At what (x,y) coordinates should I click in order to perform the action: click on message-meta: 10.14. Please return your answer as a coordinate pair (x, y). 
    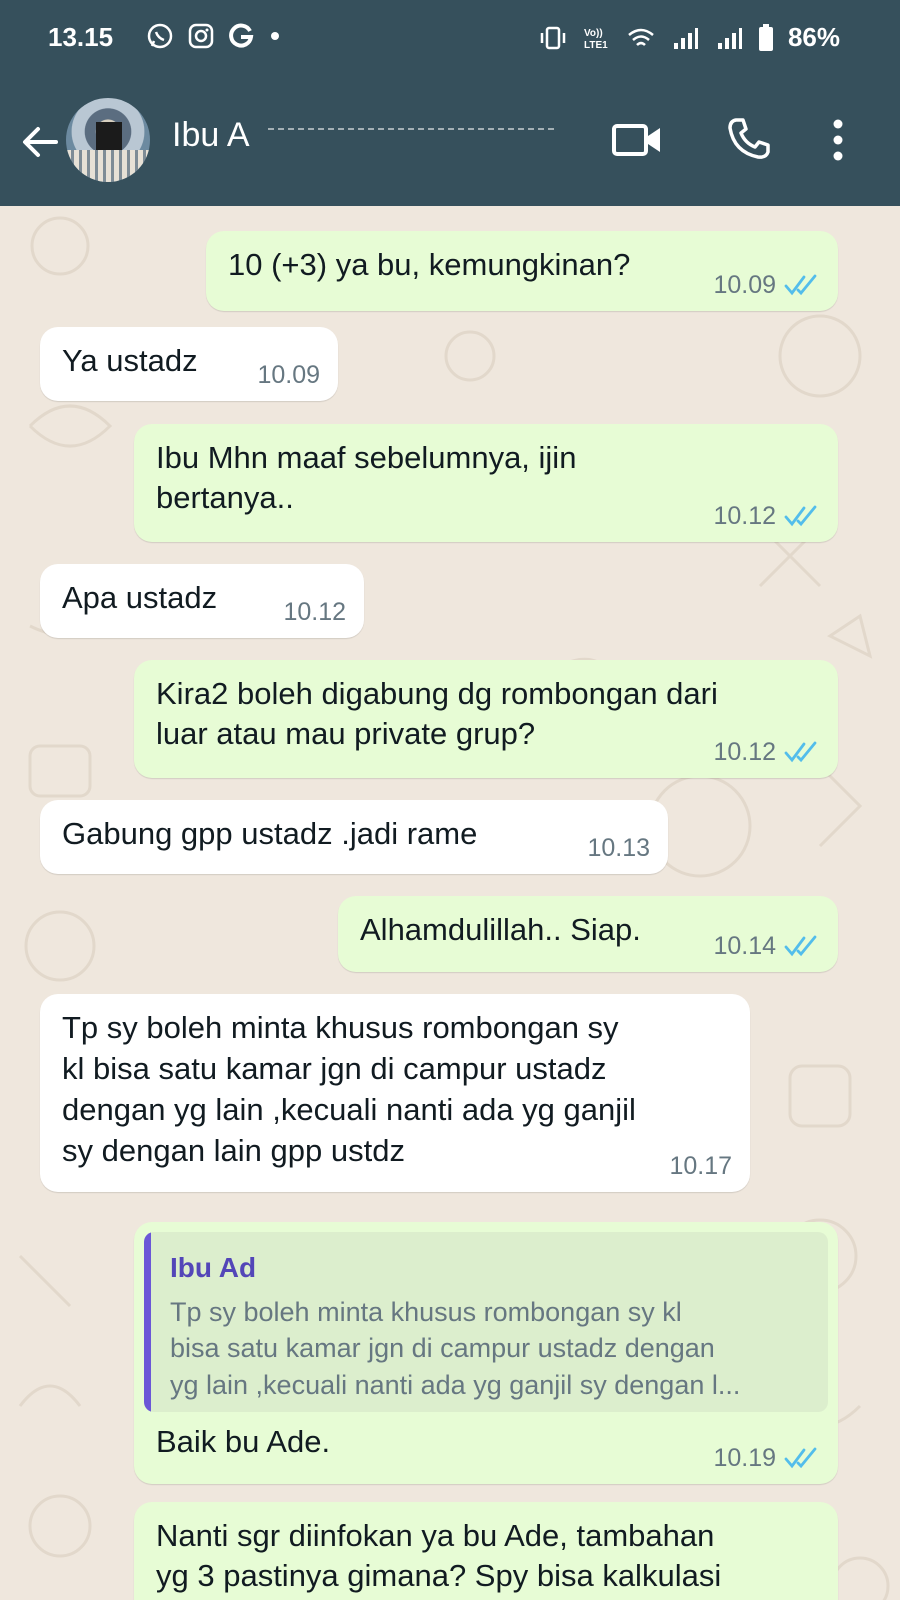
    Looking at the image, I should click on (766, 946).